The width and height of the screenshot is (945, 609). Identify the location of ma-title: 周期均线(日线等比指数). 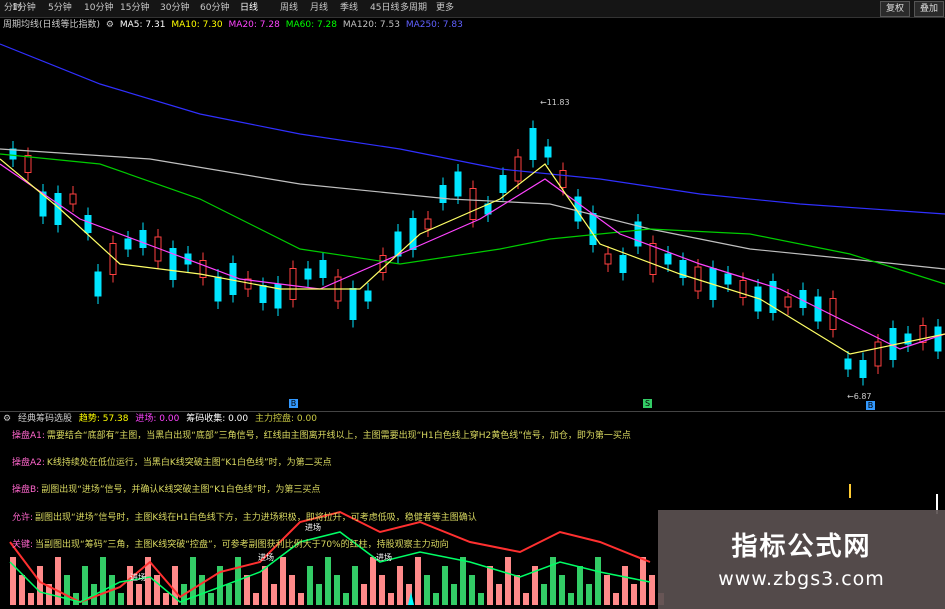
(52, 25).